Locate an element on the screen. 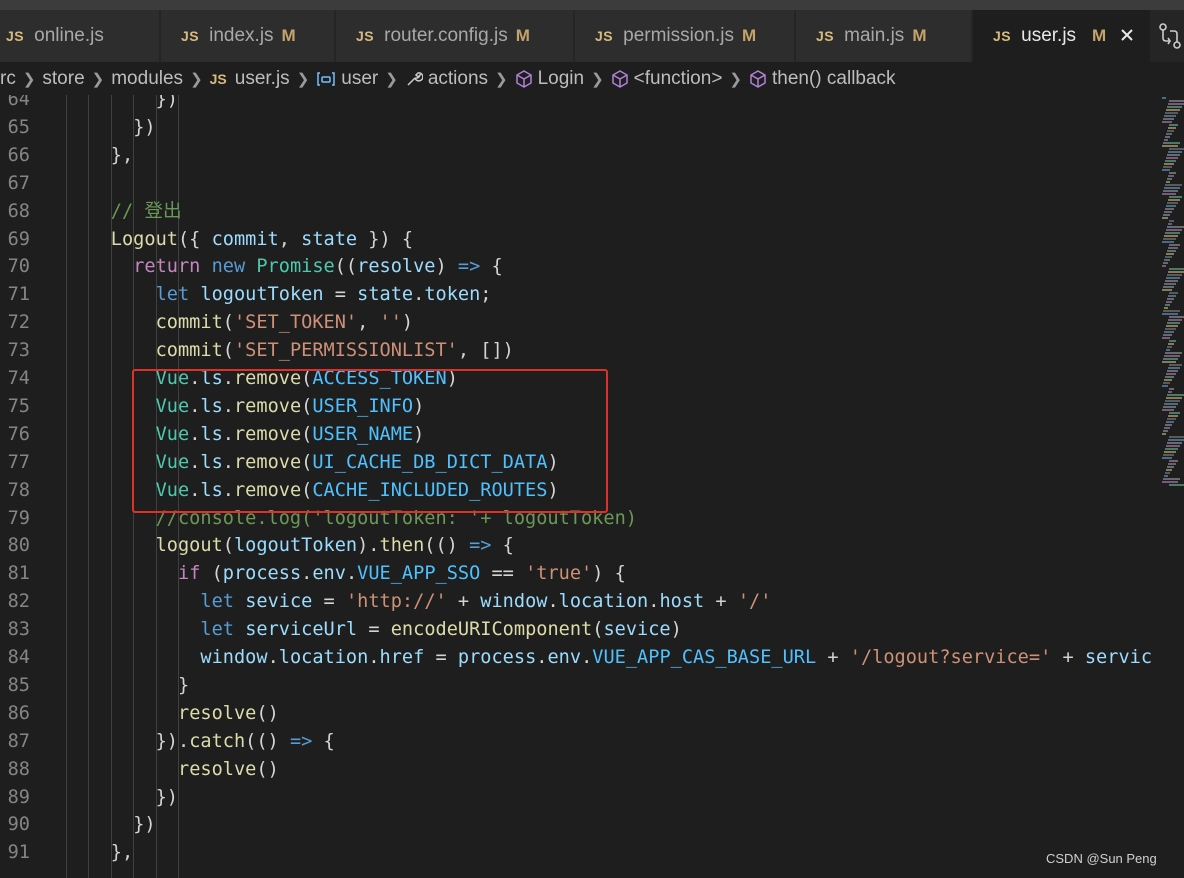 Image resolution: width=1184 pixels, height=878 pixels. tab-router-config-js: JS router.config.js M is located at coordinates (455, 36).